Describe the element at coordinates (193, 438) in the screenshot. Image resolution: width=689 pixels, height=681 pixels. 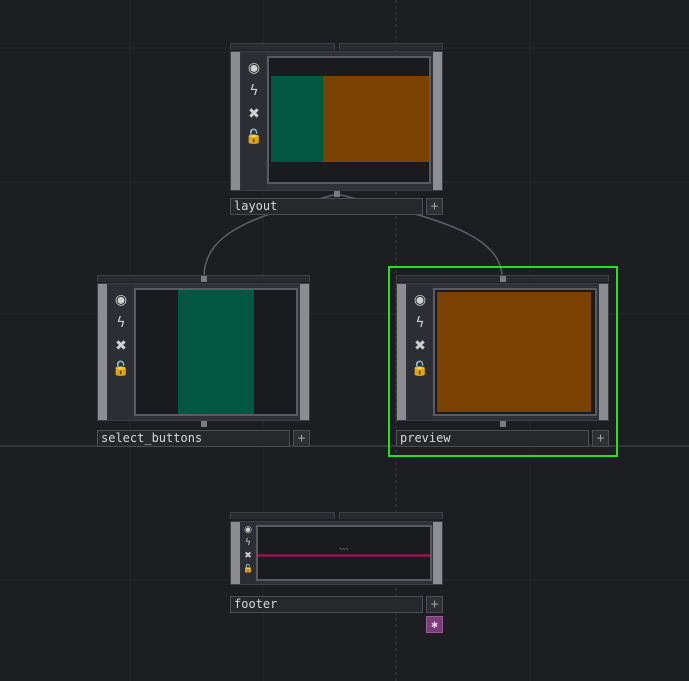
I see `node-name-label: select_buttons` at that location.